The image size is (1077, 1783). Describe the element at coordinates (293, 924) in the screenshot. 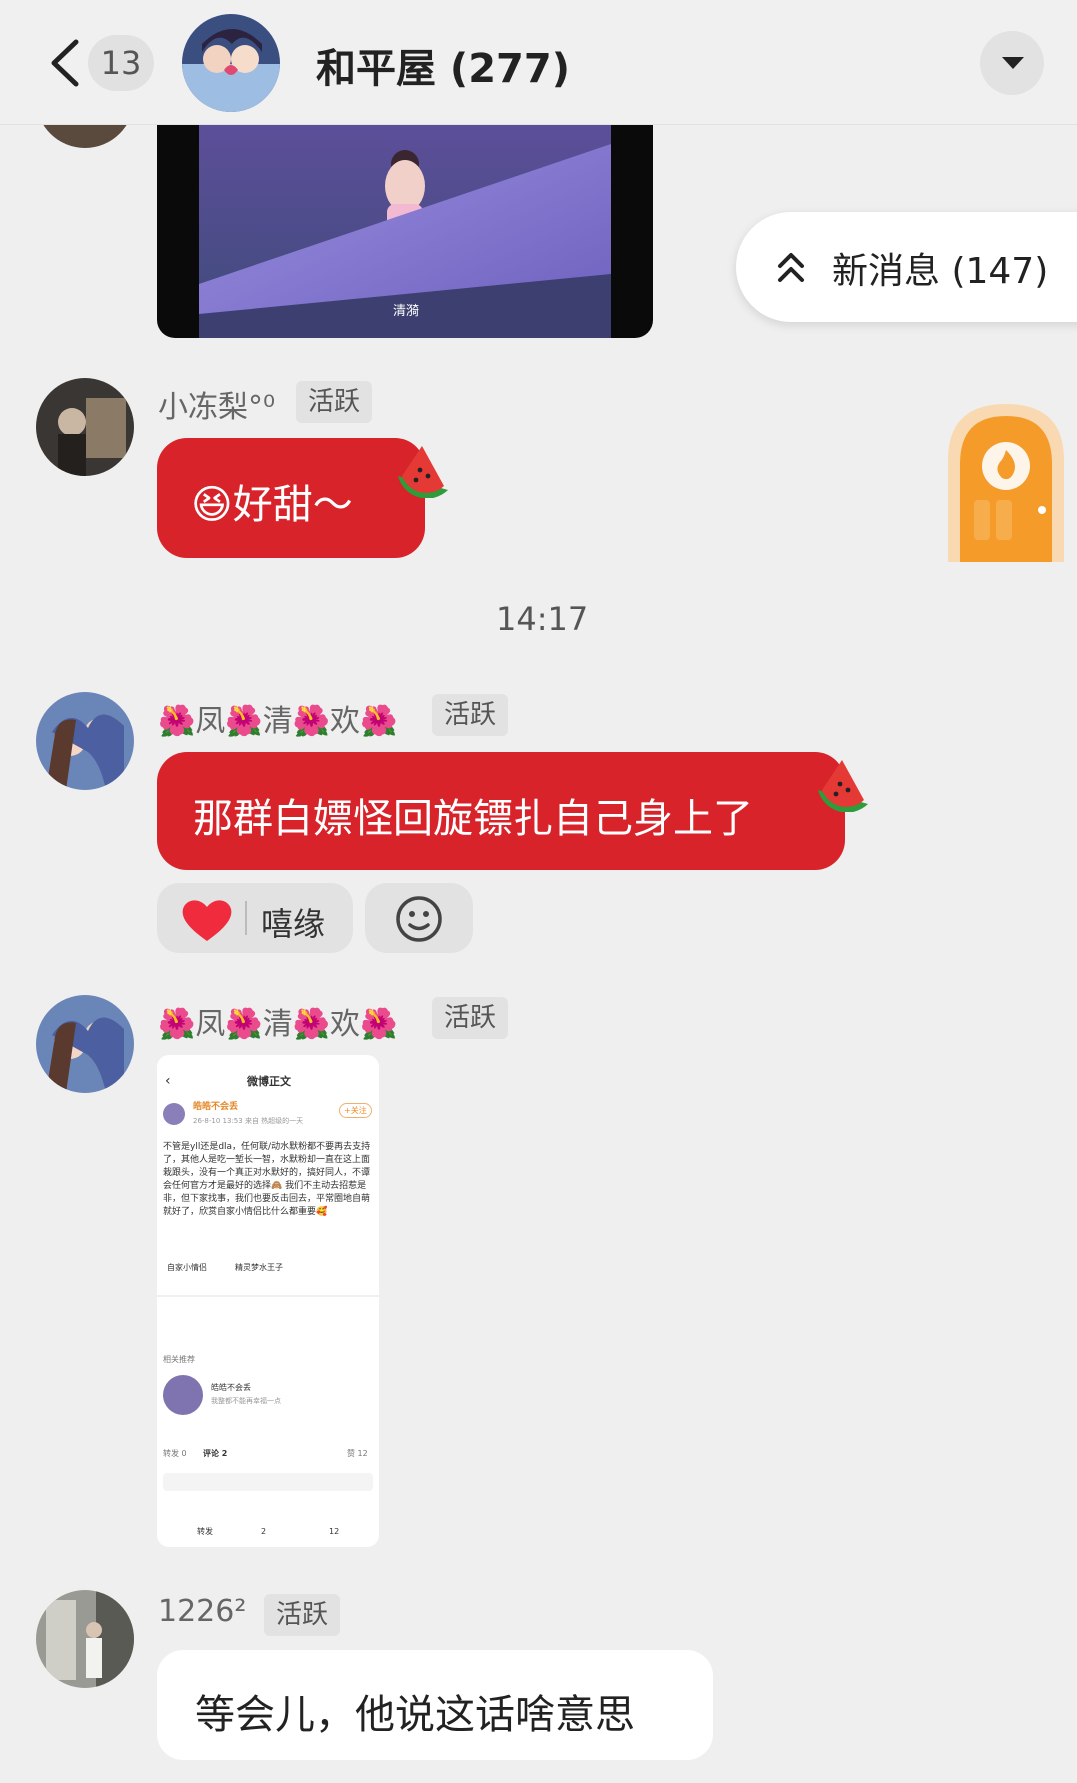

I see `reaction-user: 嘻缘` at that location.